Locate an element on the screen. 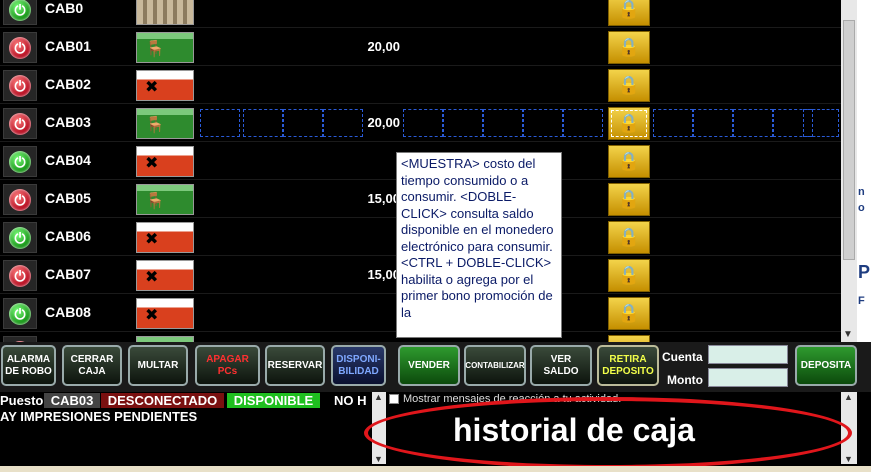 This screenshot has height=472, width=871. status-scroll-up-icon: ▲ is located at coordinates (378, 397).